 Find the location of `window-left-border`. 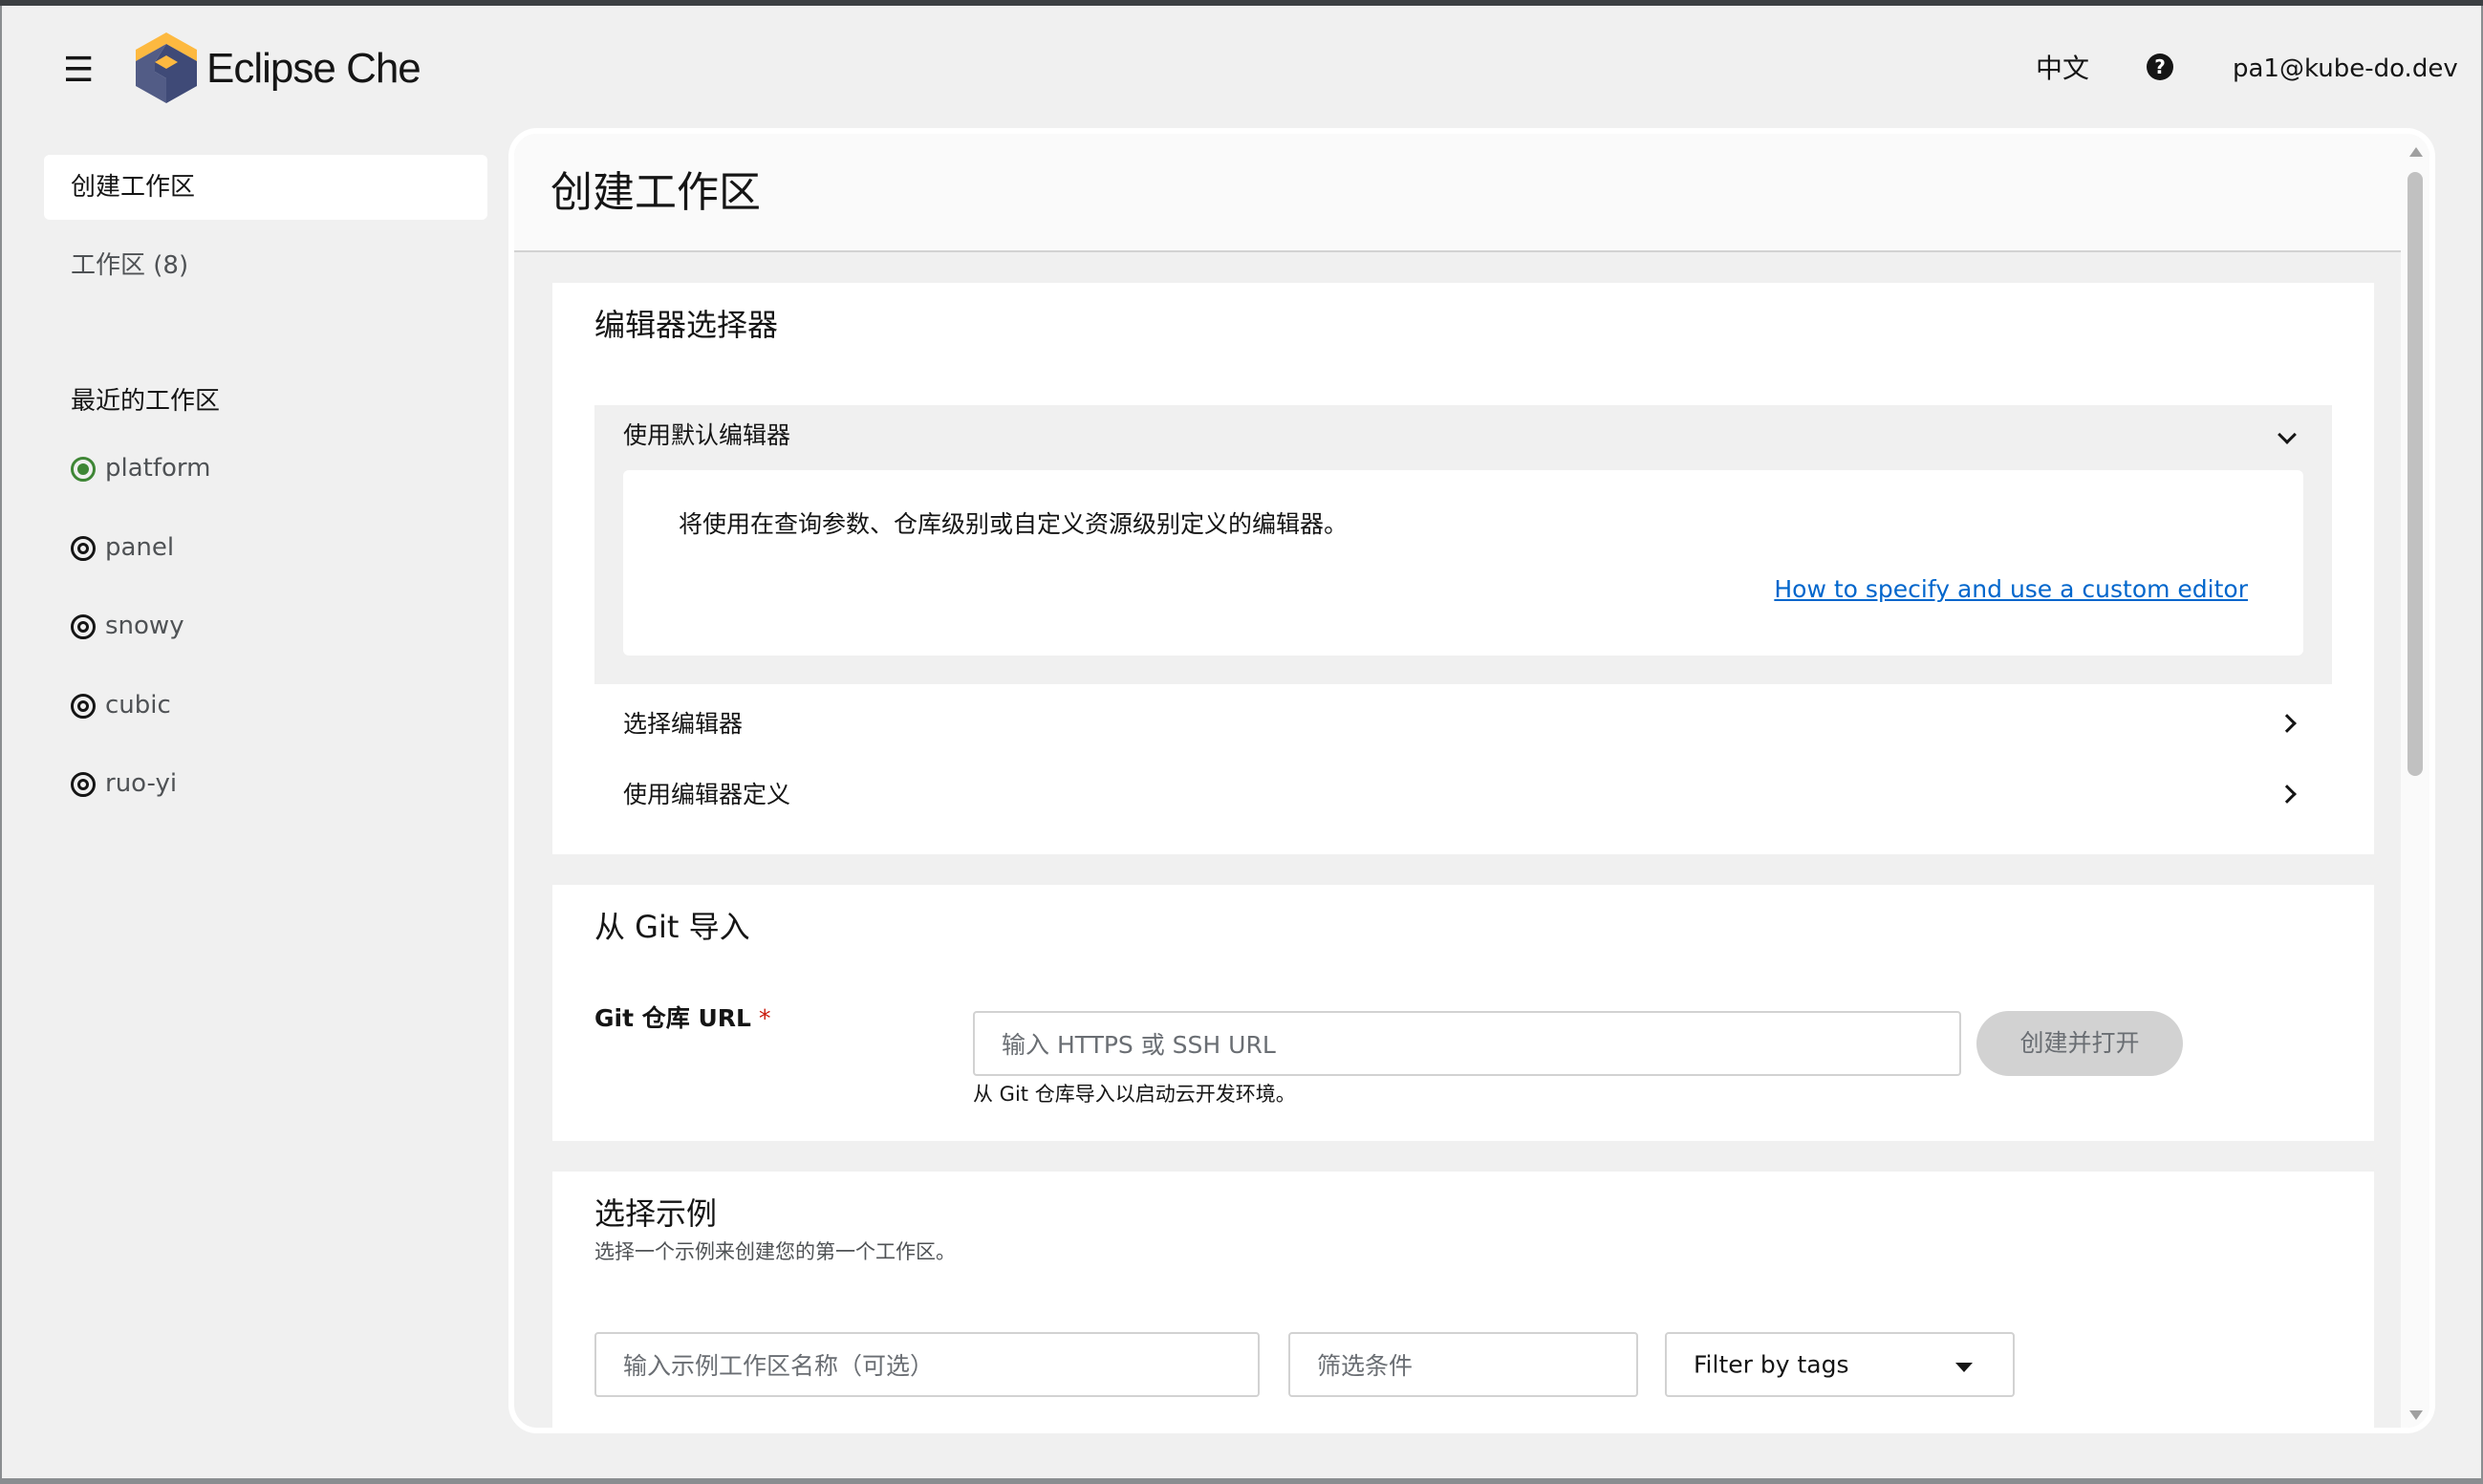

window-left-border is located at coordinates (1, 742).